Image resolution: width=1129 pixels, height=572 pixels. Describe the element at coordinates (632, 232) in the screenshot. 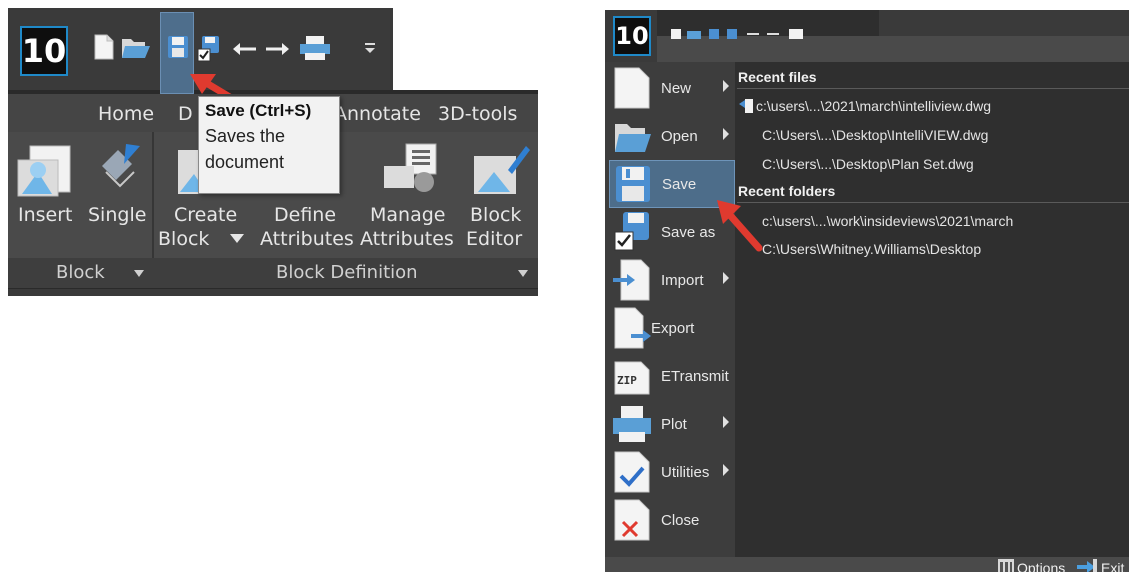

I see `save-as-icon` at that location.